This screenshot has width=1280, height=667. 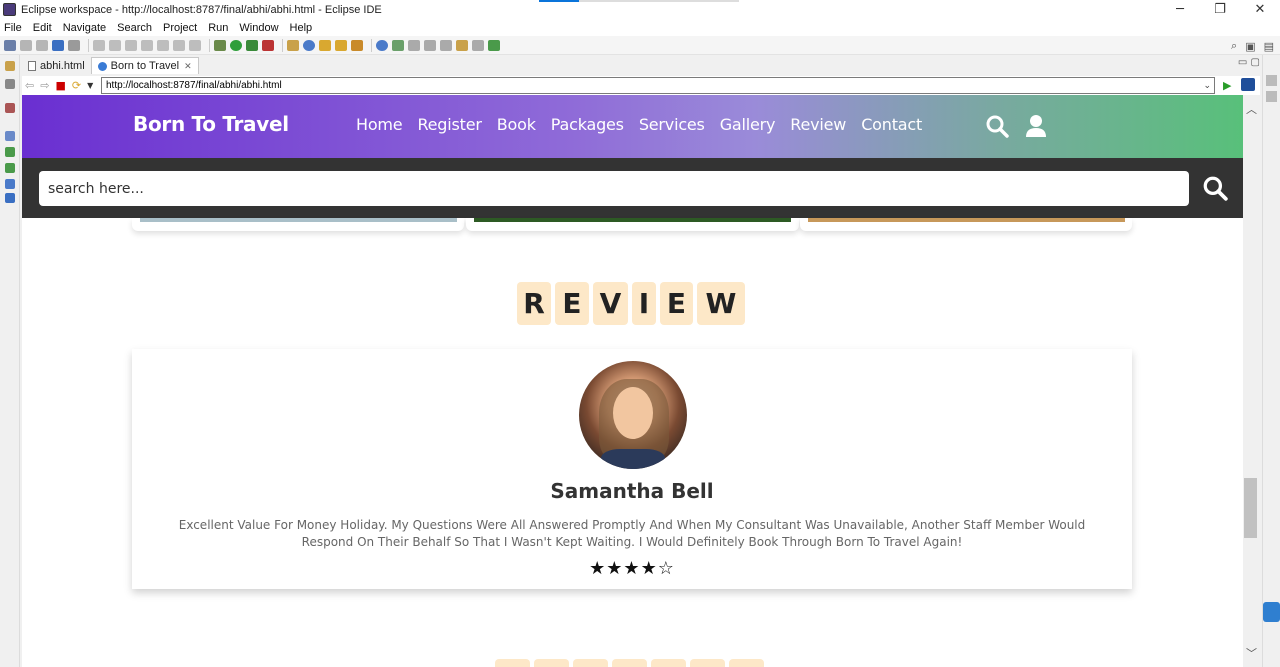 I want to click on restore-view-icon, so click(x=10, y=84).